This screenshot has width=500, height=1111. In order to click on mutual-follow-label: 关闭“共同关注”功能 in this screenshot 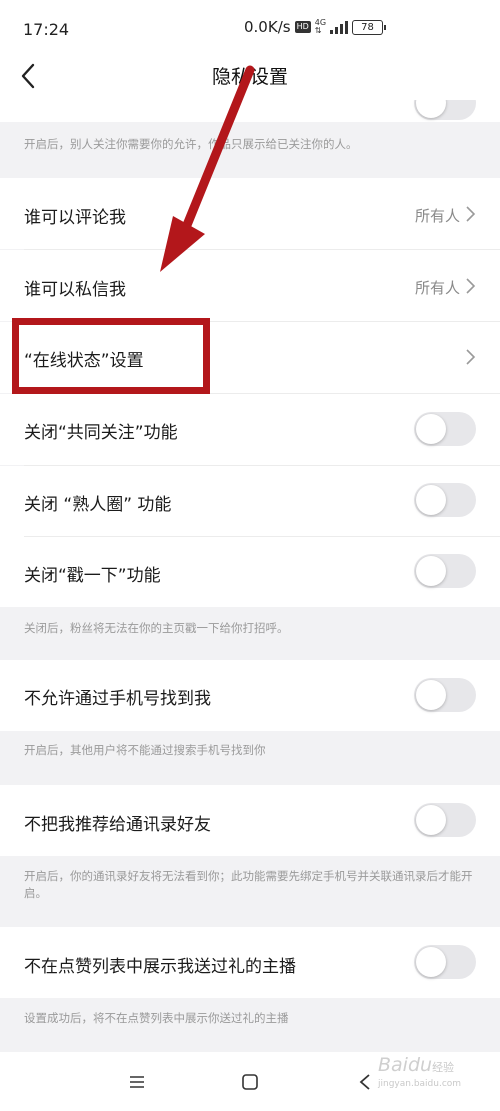, I will do `click(101, 433)`.